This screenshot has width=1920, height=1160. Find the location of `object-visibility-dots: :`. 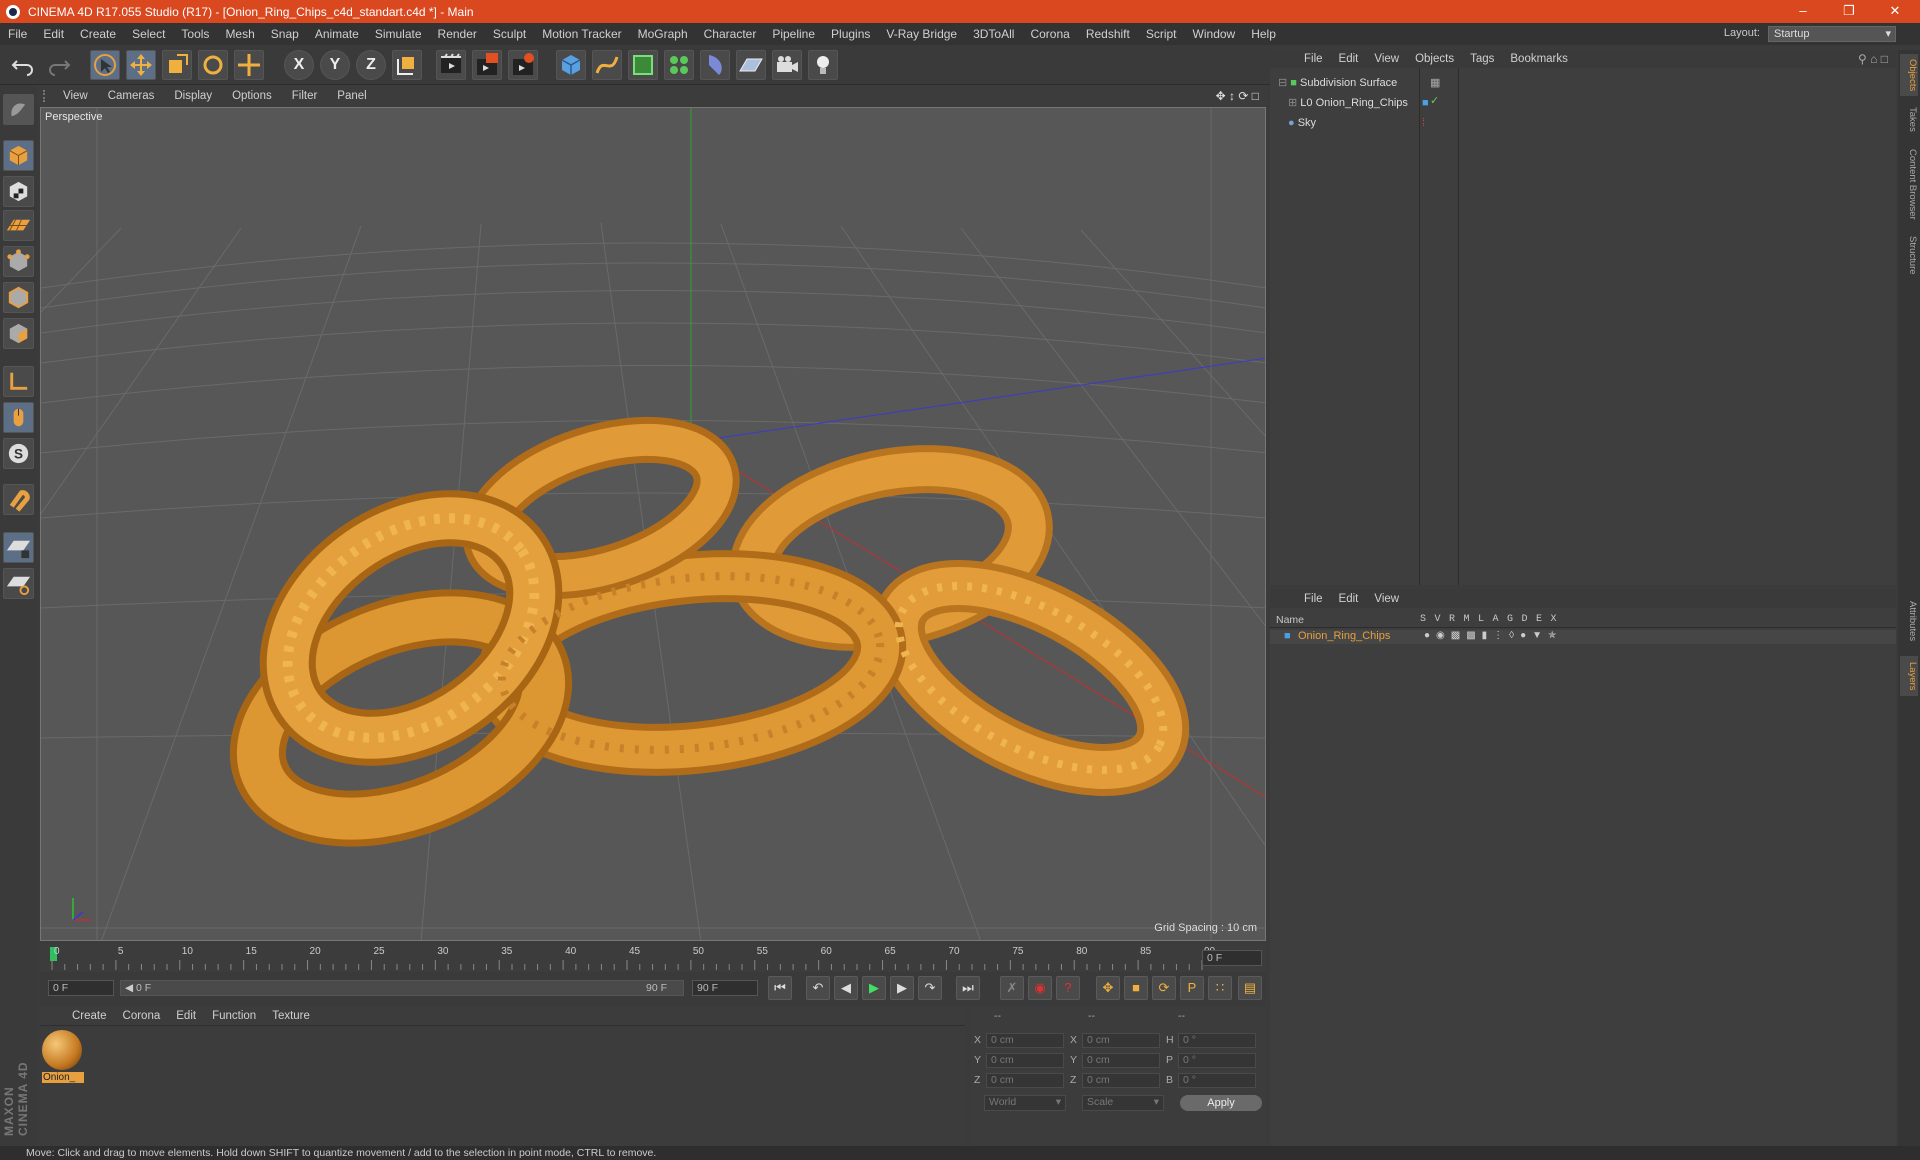

object-visibility-dots: : is located at coordinates (1423, 123).